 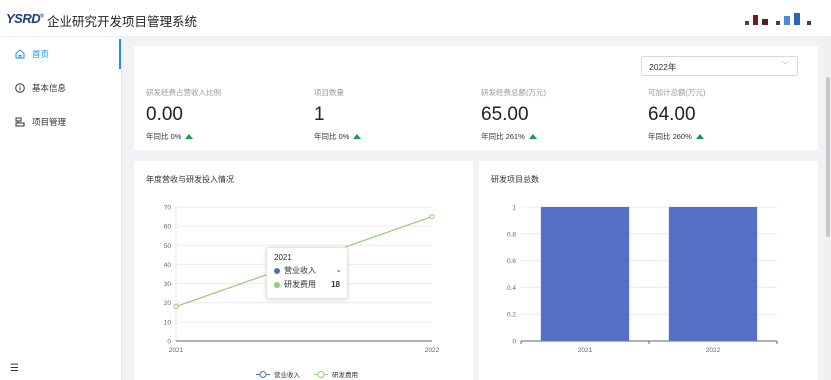 I want to click on stat-label: 研发经费占营收入比例, so click(x=183, y=92).